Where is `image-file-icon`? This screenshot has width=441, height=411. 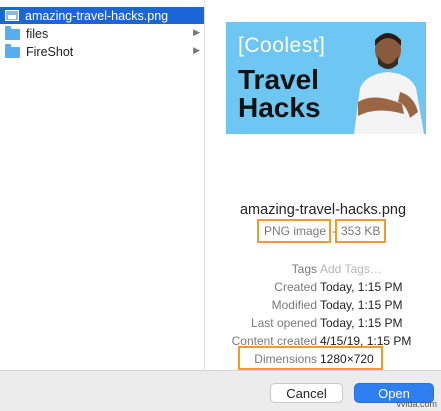 image-file-icon is located at coordinates (12, 15).